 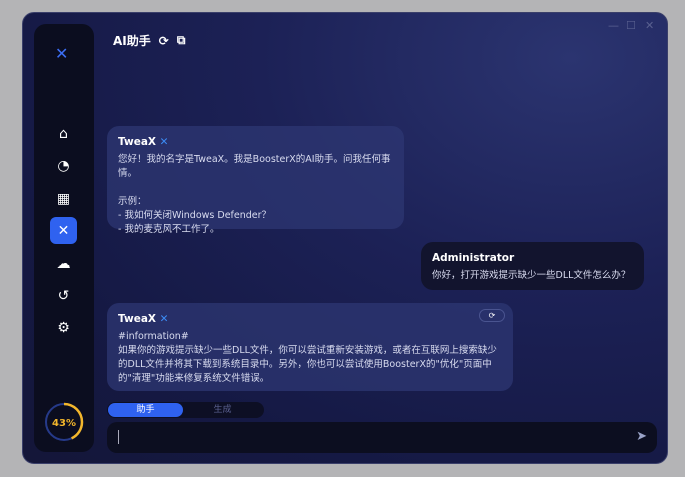 I want to click on chat-input: ➤, so click(x=382, y=437).